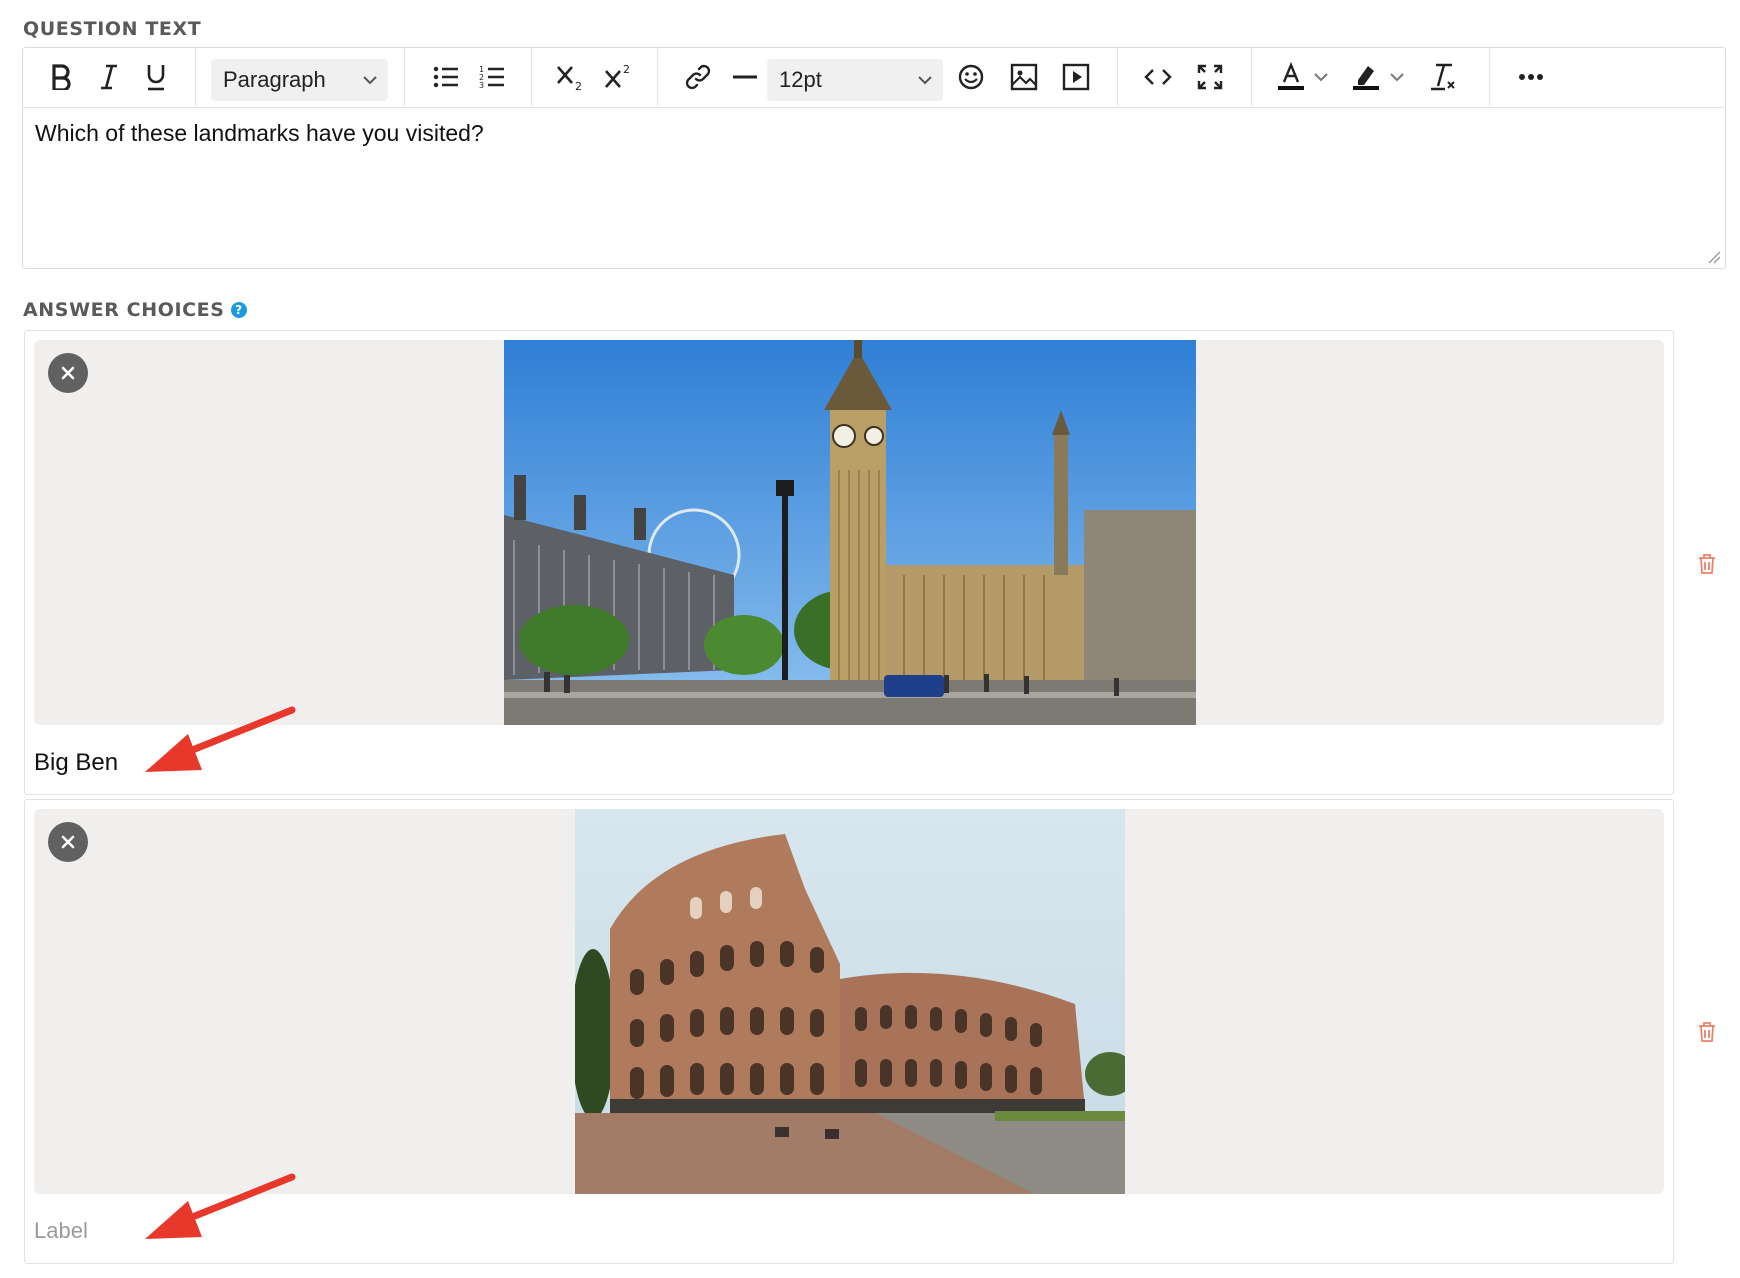 This screenshot has width=1740, height=1278. Describe the element at coordinates (238, 310) in the screenshot. I see `help-icon: ?` at that location.